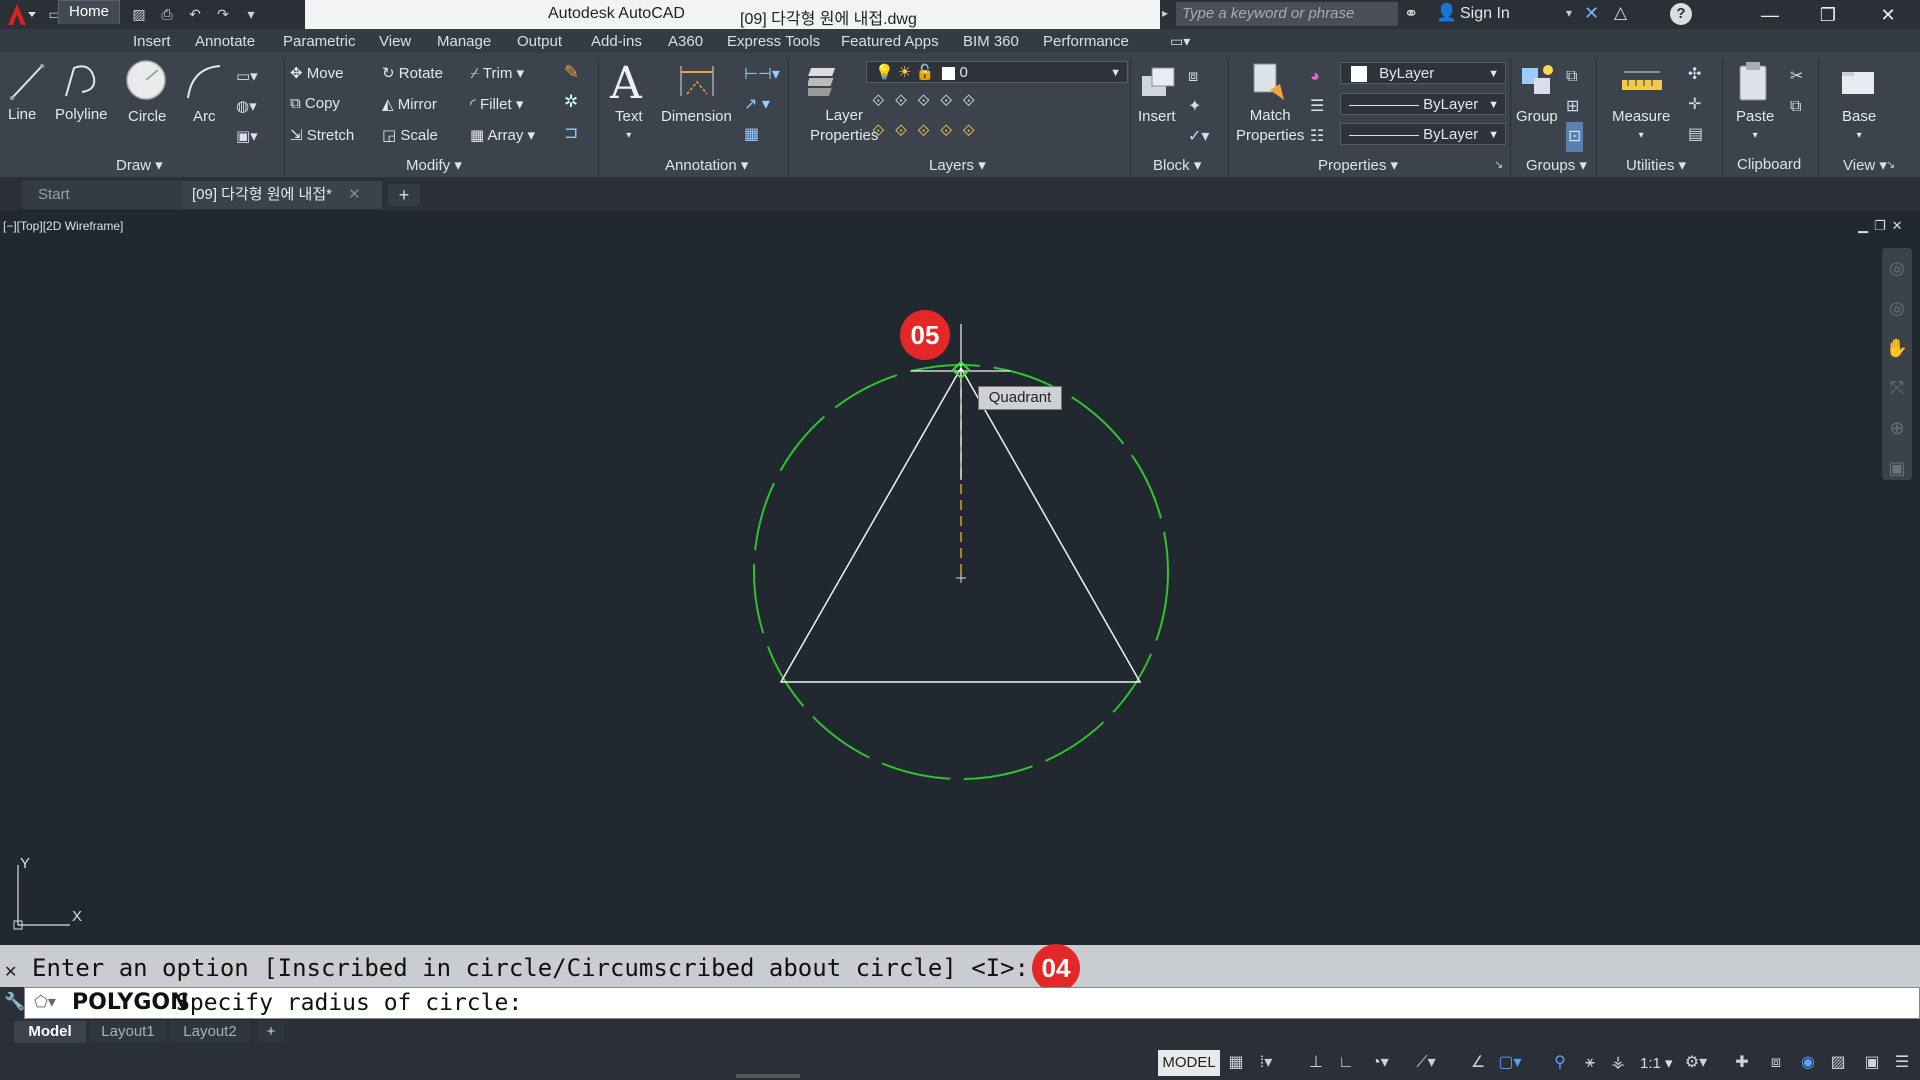 The width and height of the screenshot is (1920, 1080). Describe the element at coordinates (1776, 1063) in the screenshot. I see `isolate-objects-icon: ⧈` at that location.